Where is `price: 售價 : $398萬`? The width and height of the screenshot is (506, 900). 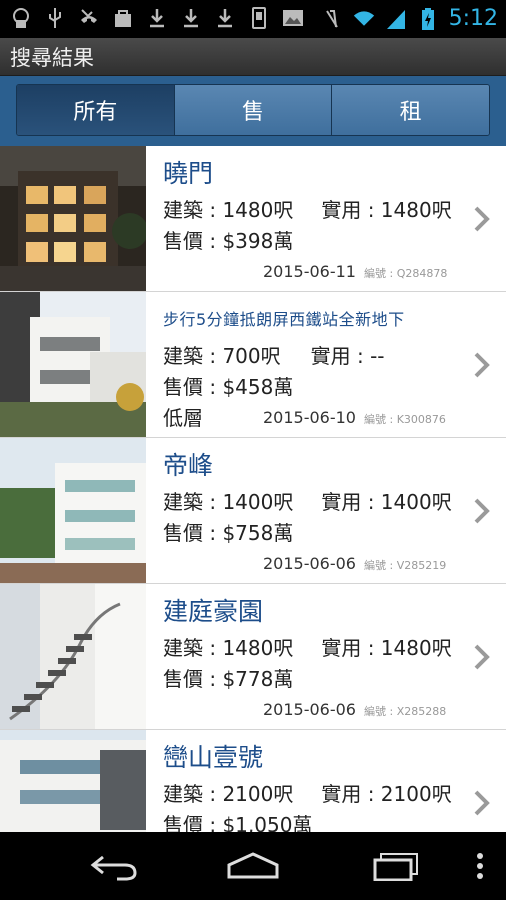
price: 售價 : $398萬 is located at coordinates (228, 241).